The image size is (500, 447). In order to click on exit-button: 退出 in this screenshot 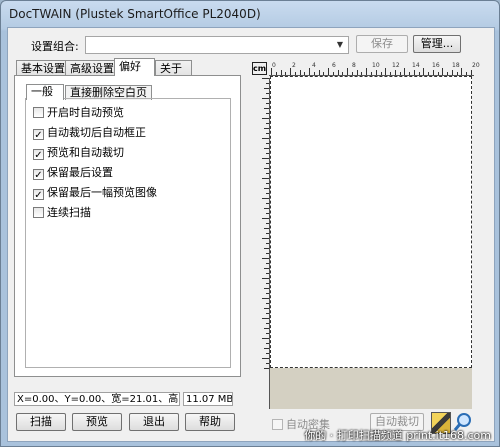, I will do `click(154, 422)`.